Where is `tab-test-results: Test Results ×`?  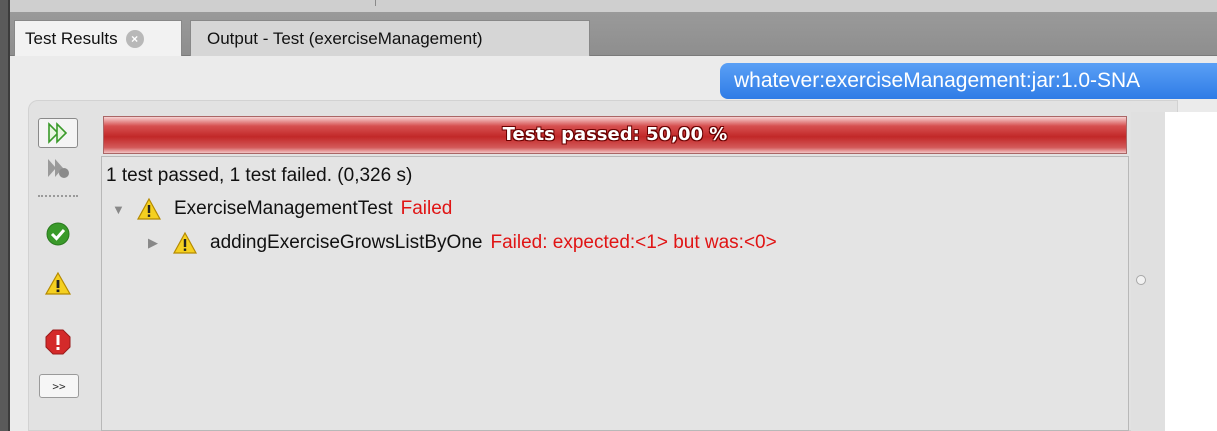
tab-test-results: Test Results × is located at coordinates (98, 38).